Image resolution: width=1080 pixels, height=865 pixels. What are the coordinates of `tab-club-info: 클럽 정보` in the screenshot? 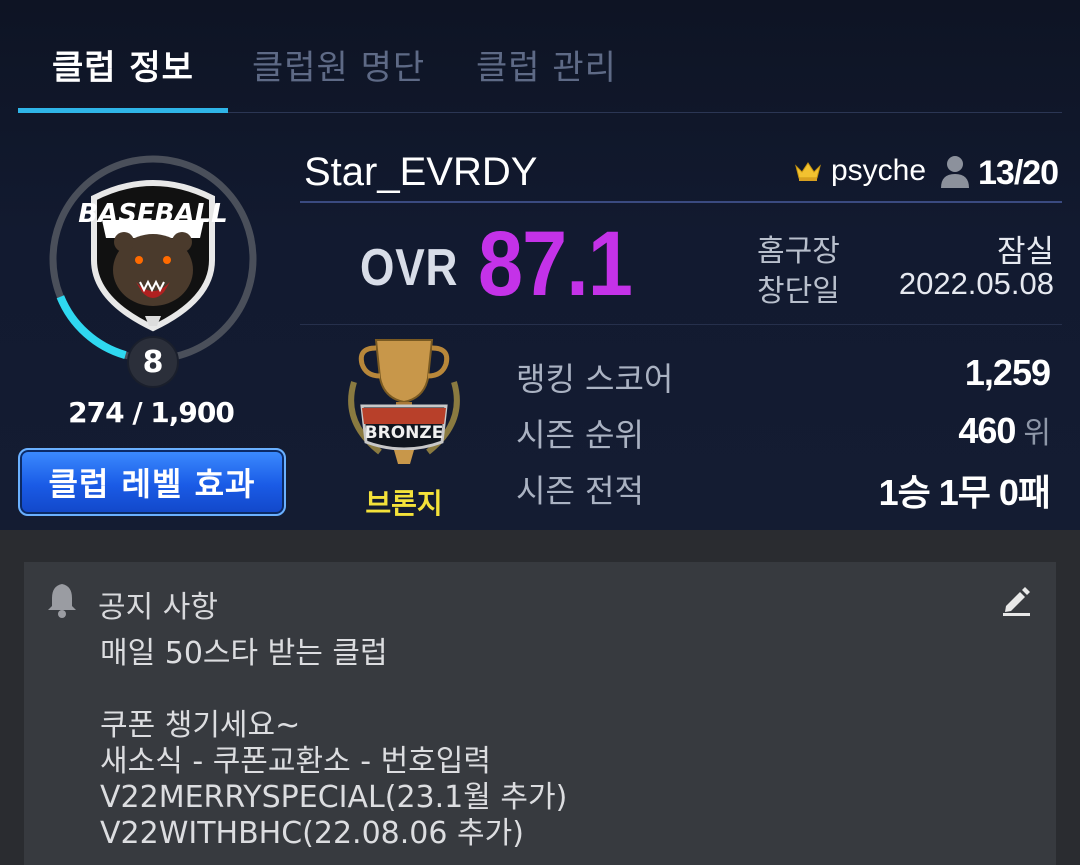 It's located at (123, 64).